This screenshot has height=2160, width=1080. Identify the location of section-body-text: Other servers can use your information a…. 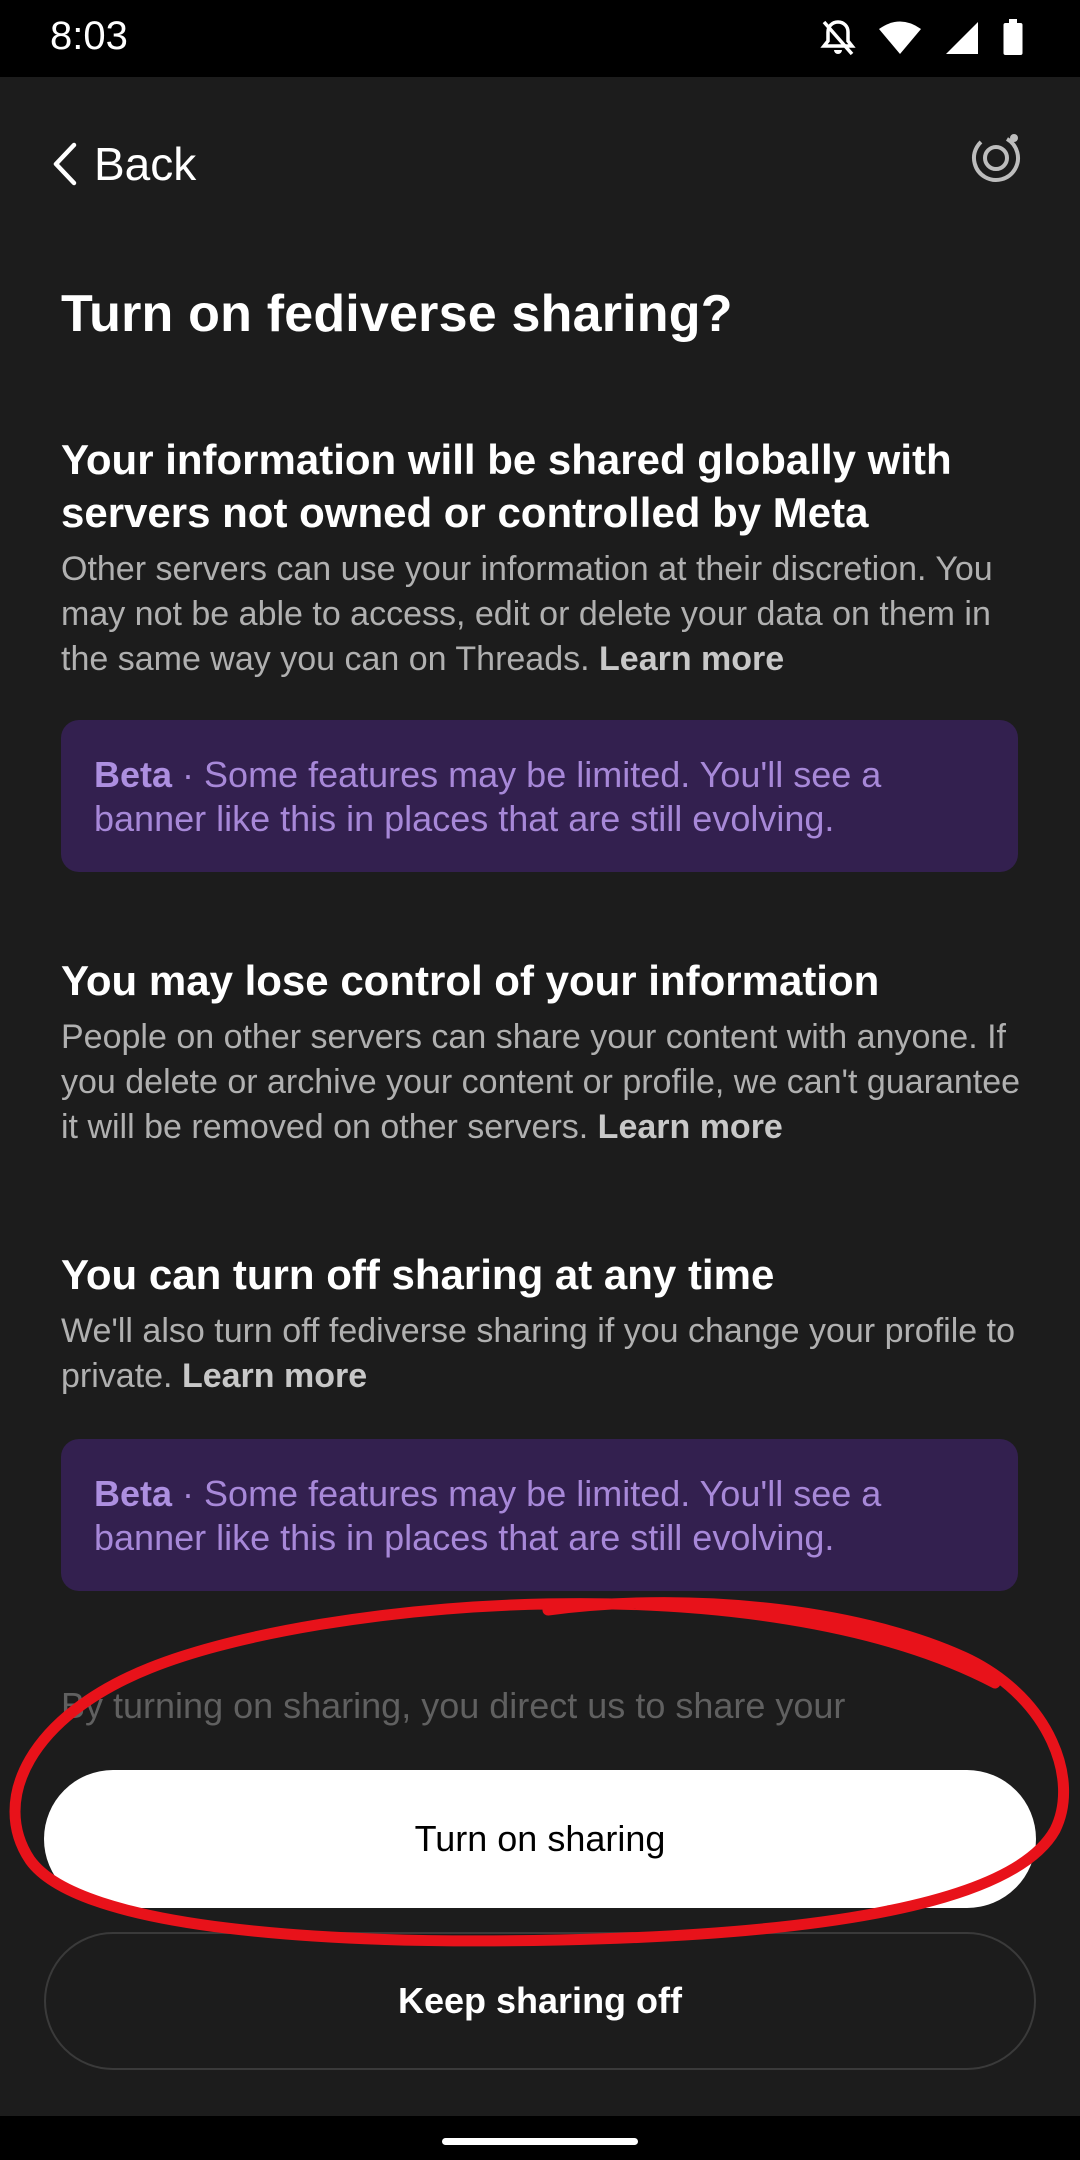
(527, 614).